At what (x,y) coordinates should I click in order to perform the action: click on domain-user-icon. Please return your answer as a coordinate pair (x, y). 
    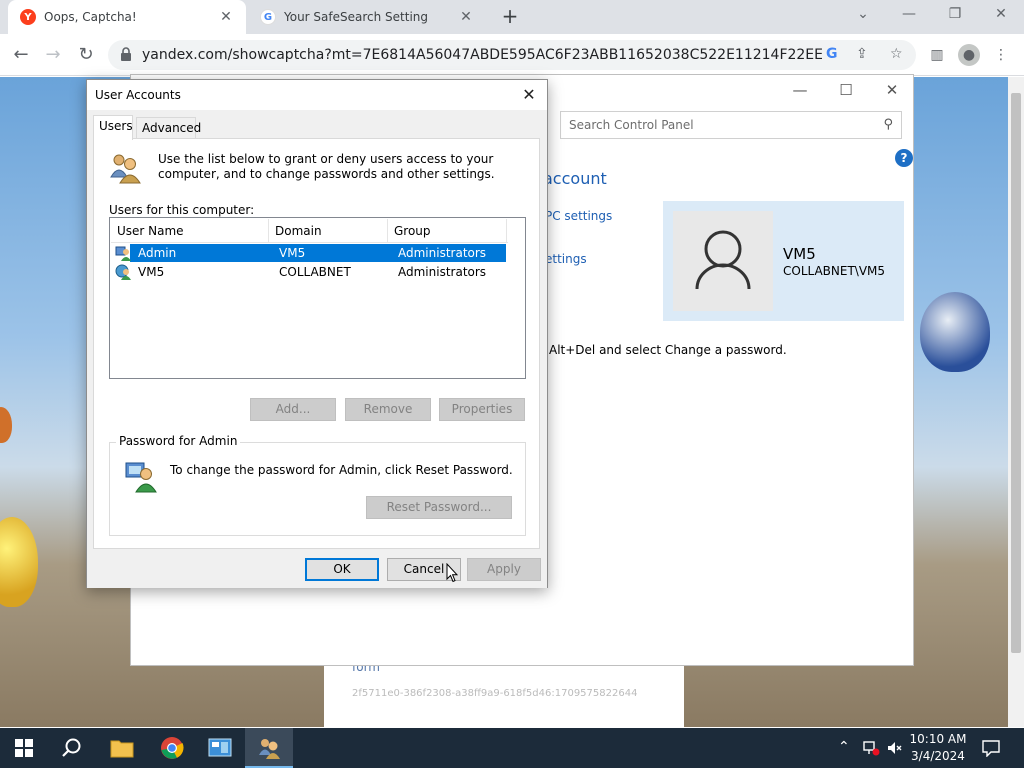
    Looking at the image, I should click on (123, 272).